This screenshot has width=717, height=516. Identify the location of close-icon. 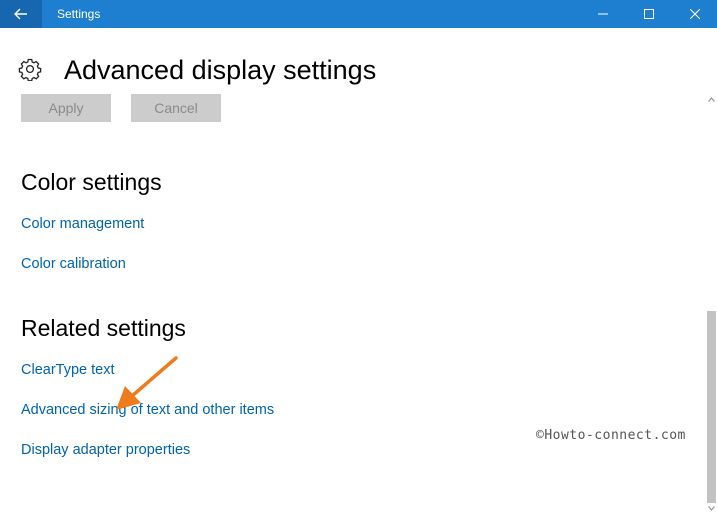
(695, 14).